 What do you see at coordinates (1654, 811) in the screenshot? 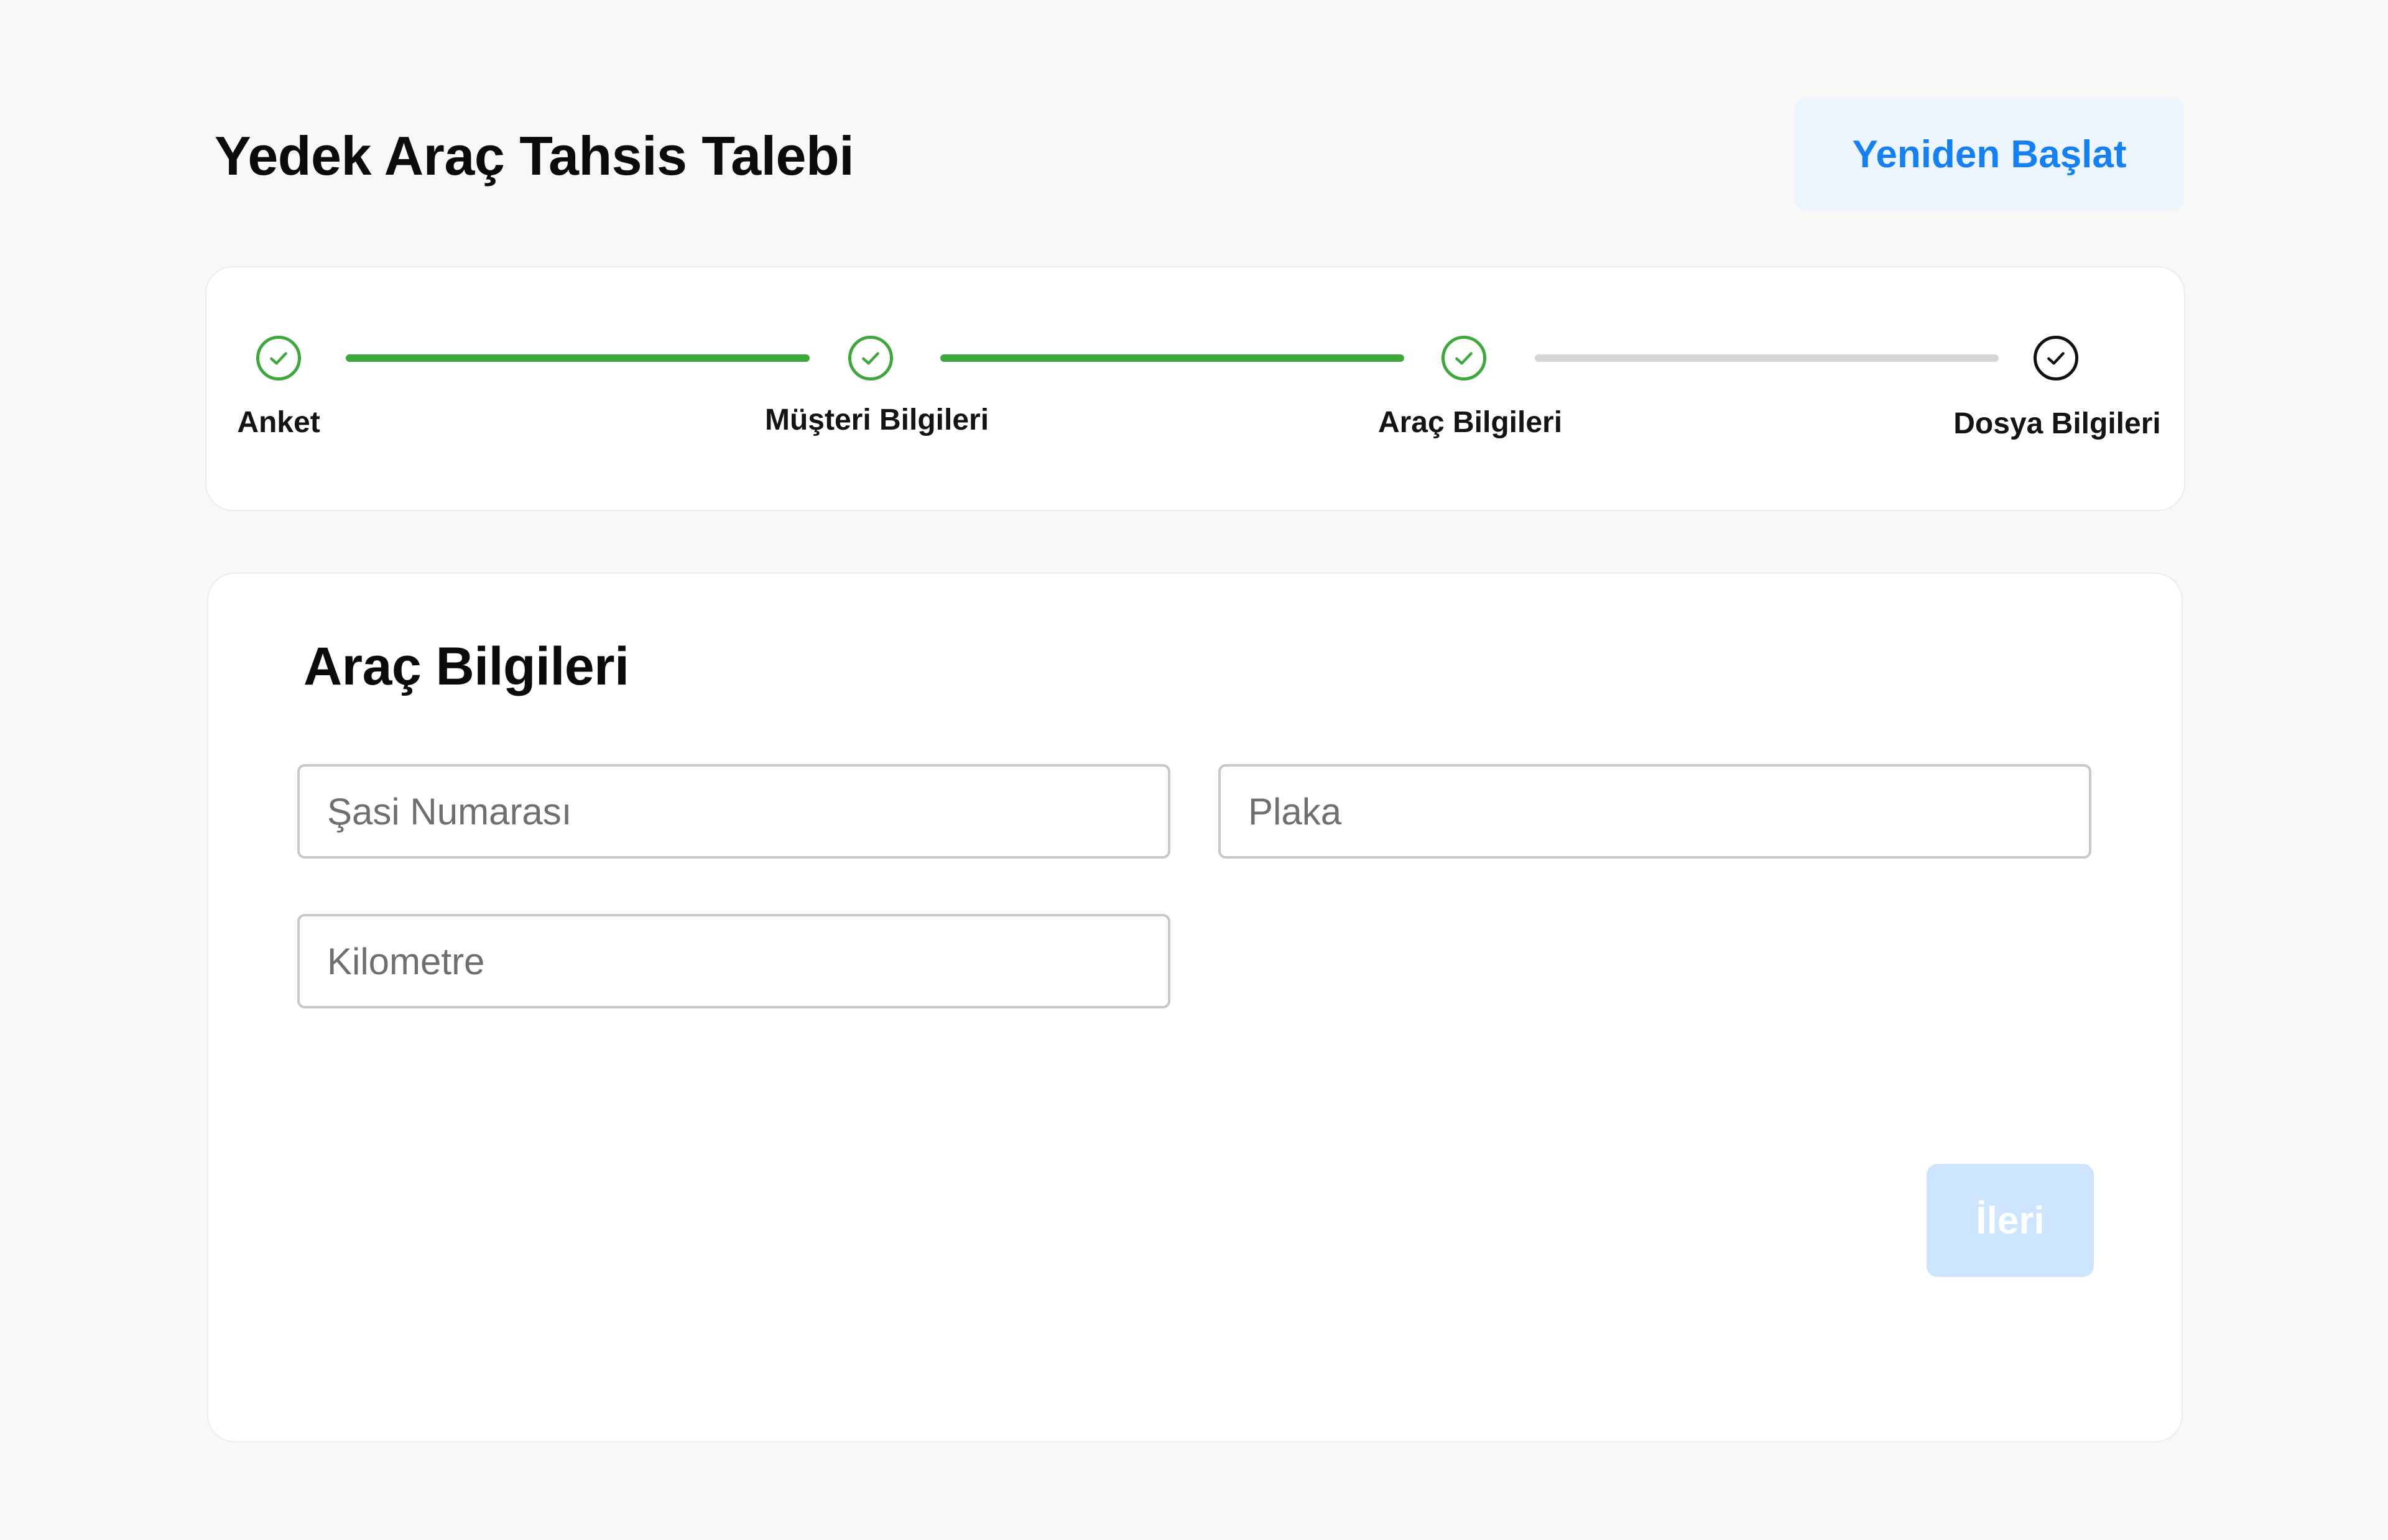
I see `plate-input` at bounding box center [1654, 811].